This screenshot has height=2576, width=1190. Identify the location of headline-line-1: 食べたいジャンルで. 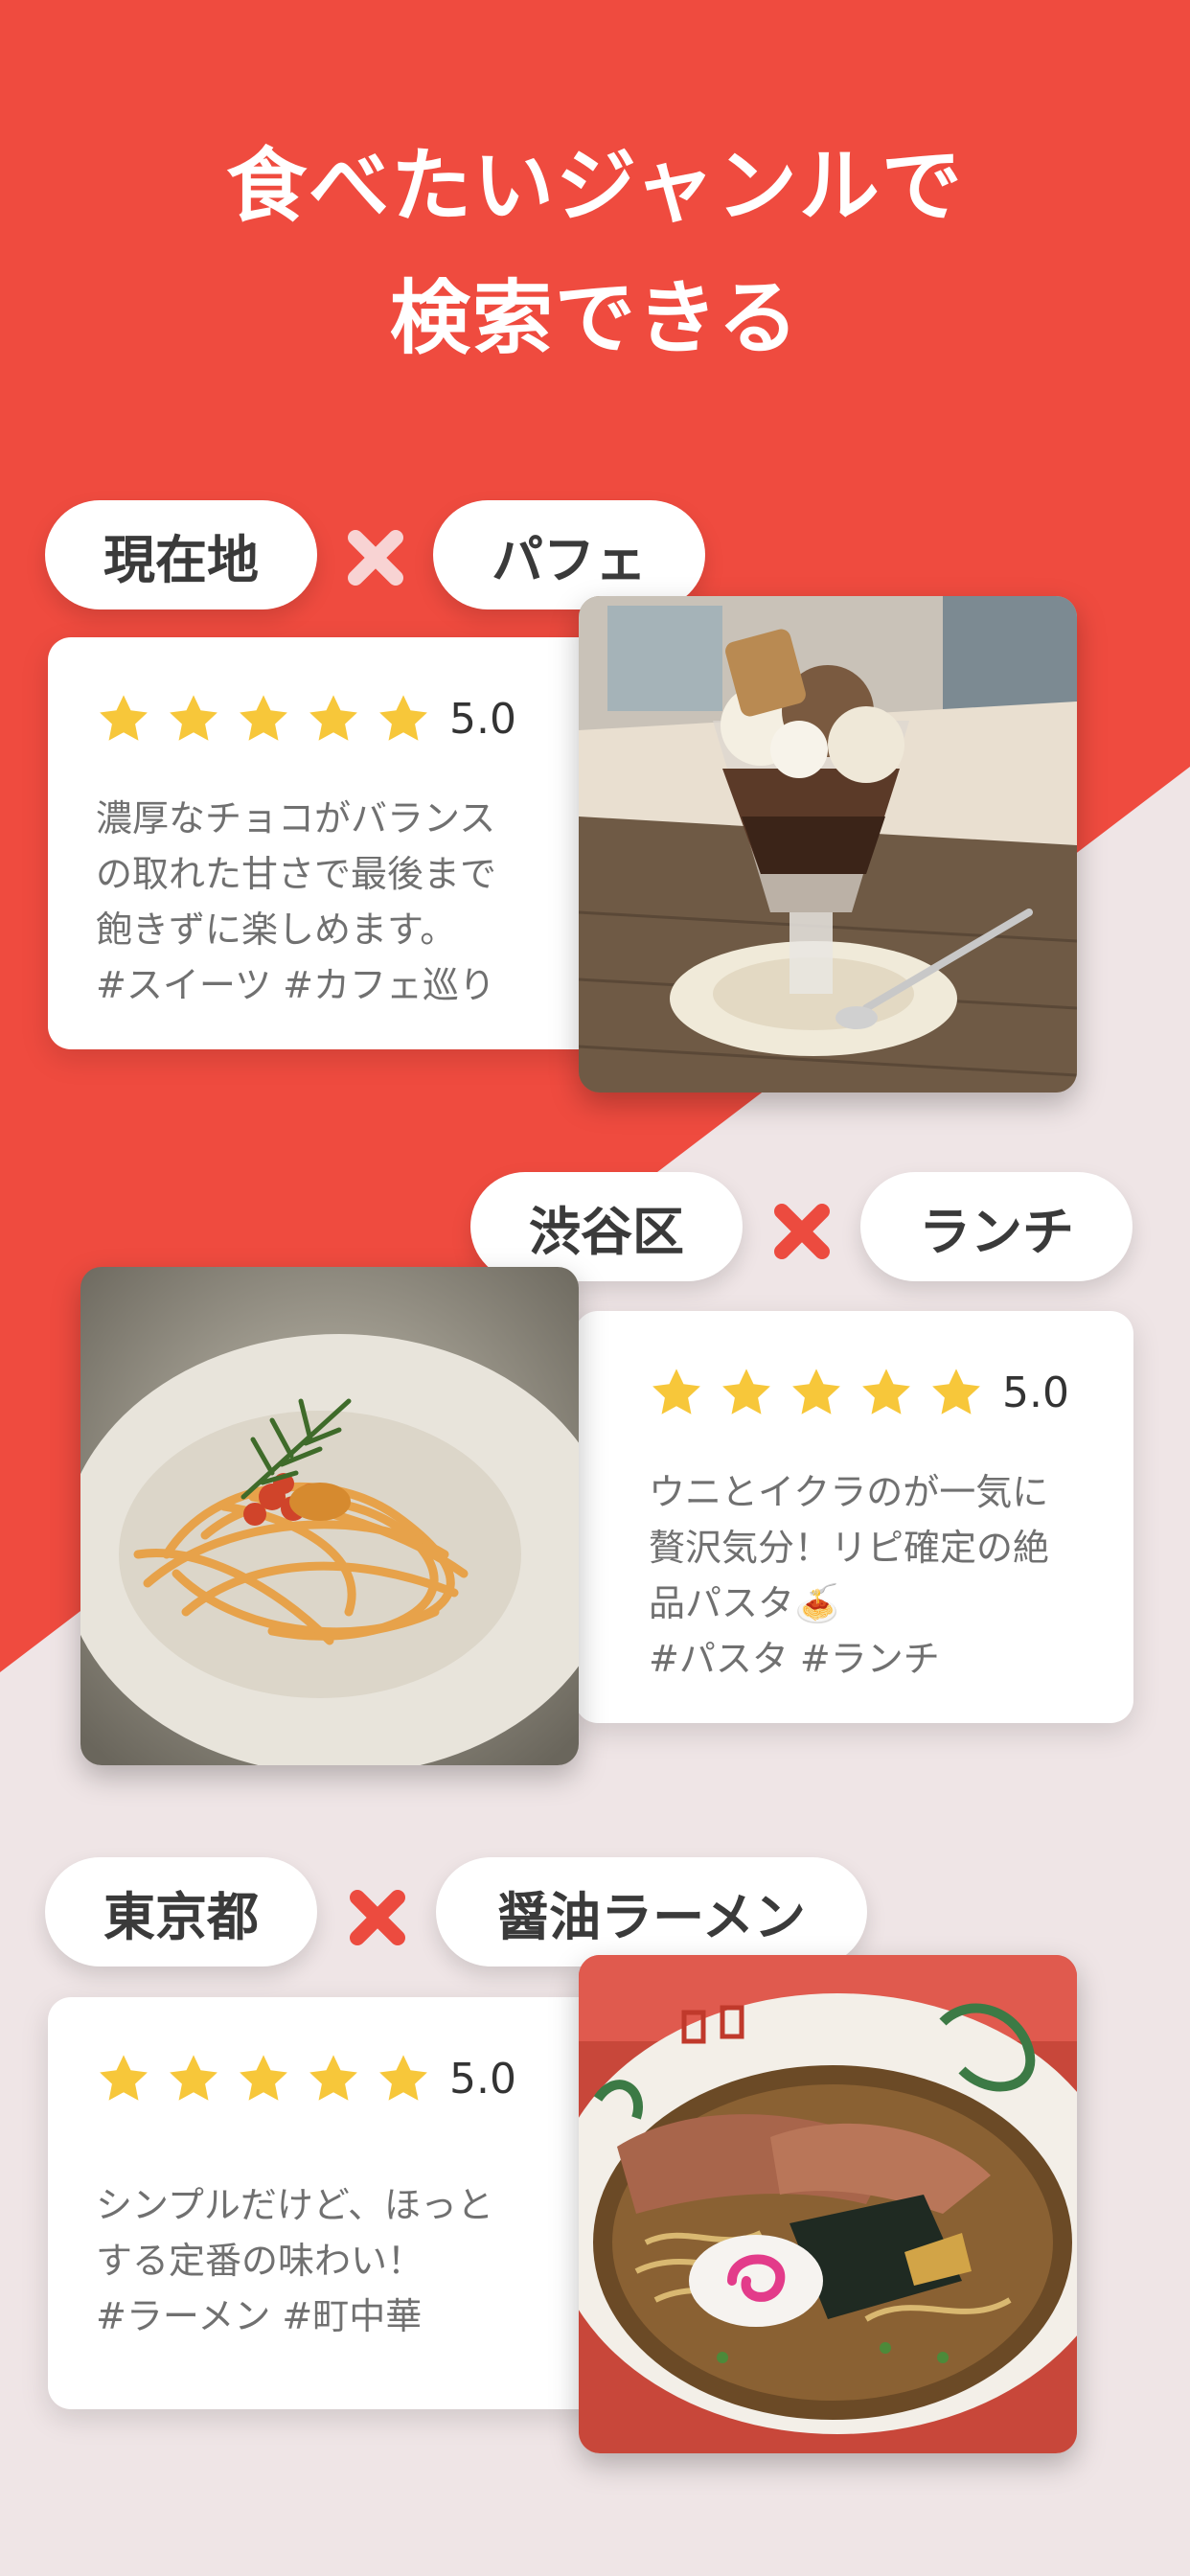
(595, 186).